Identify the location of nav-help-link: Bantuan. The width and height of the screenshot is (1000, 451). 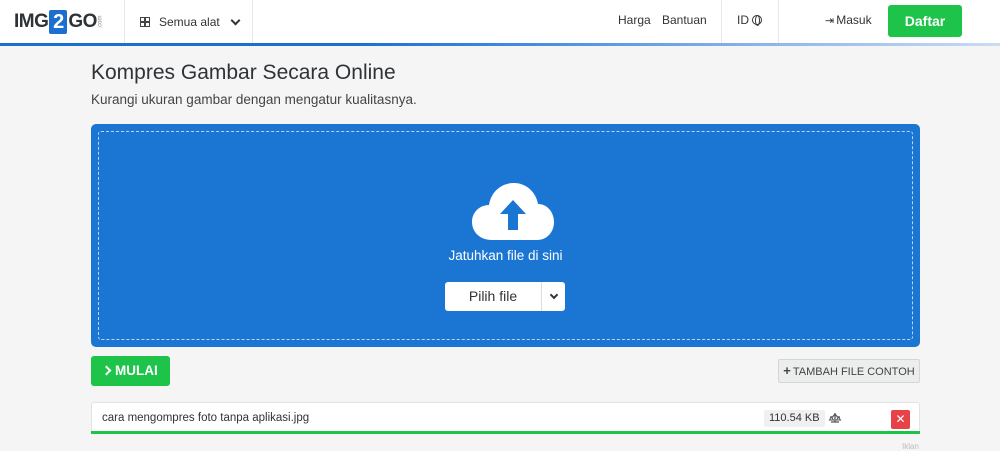
(684, 22).